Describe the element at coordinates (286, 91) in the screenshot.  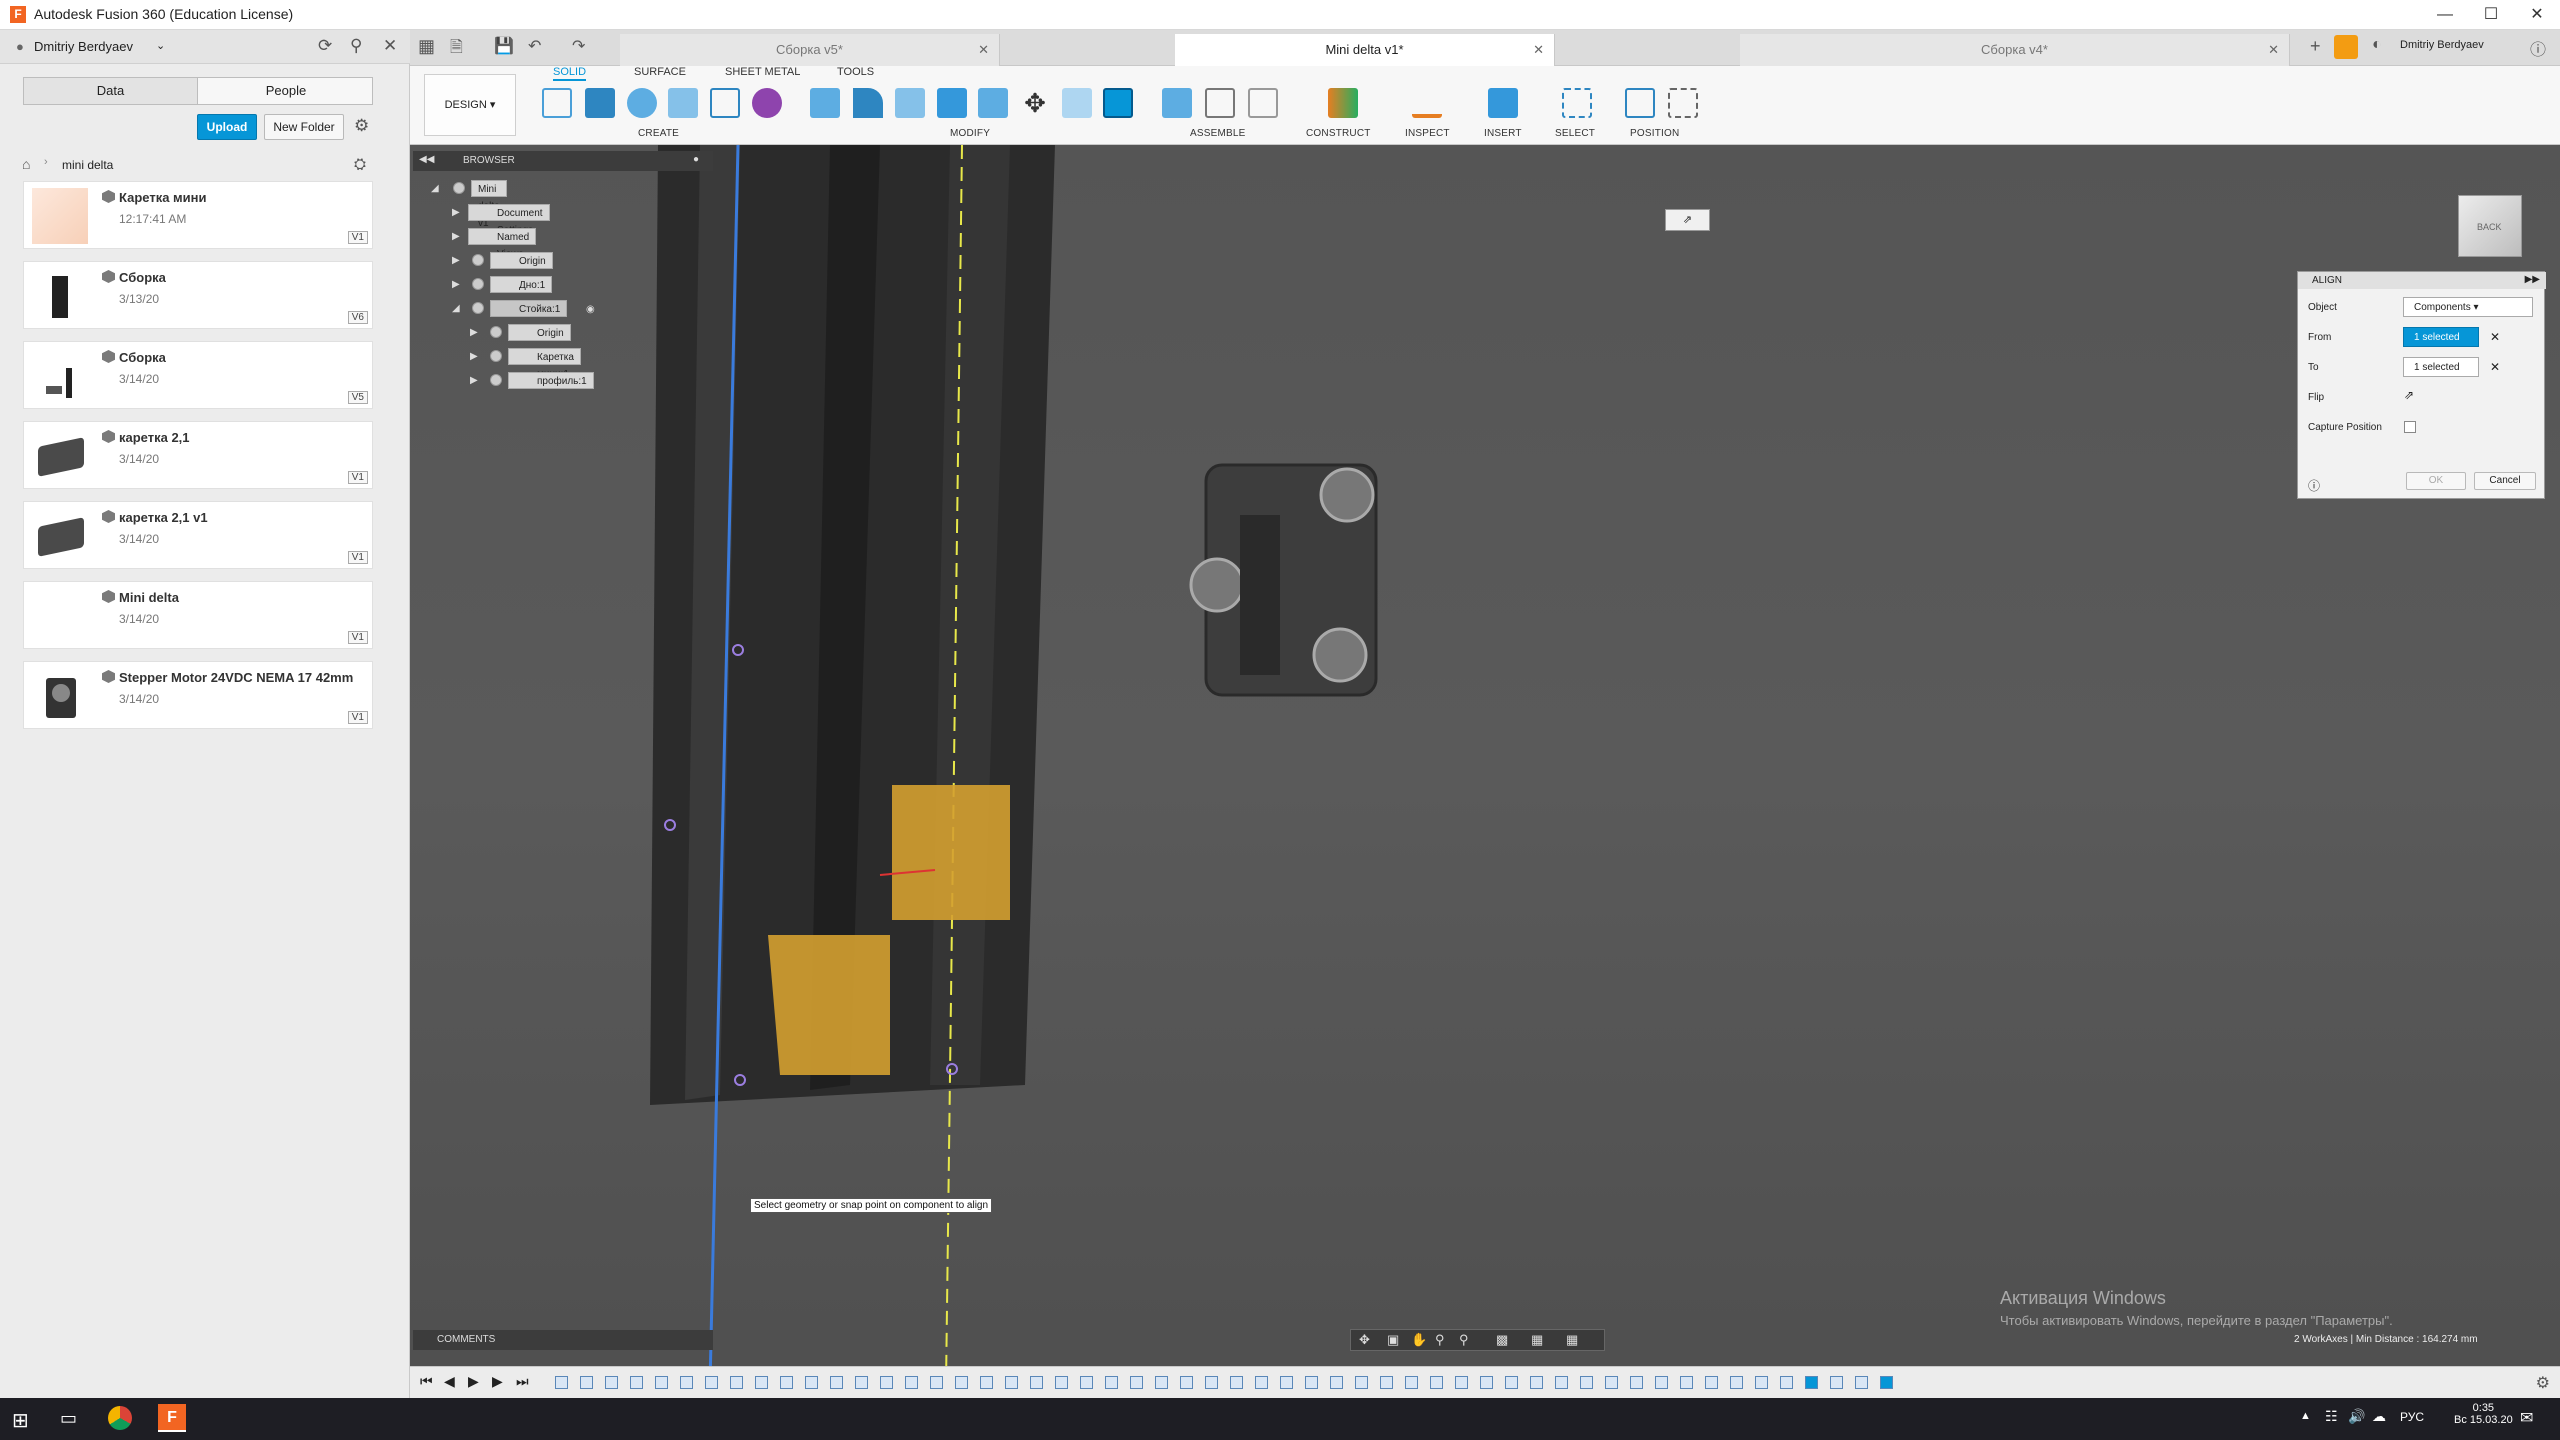
I see `tab-people: People` at that location.